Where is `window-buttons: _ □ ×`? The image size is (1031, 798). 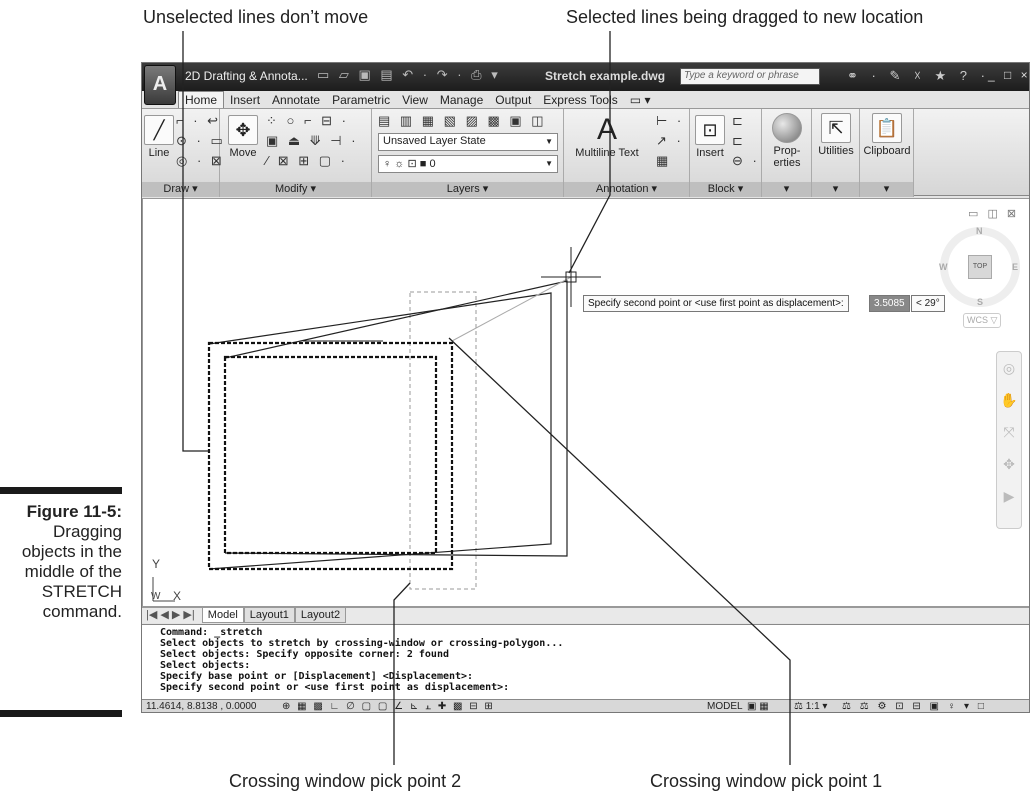
window-buttons: _ □ × is located at coordinates (1008, 75).